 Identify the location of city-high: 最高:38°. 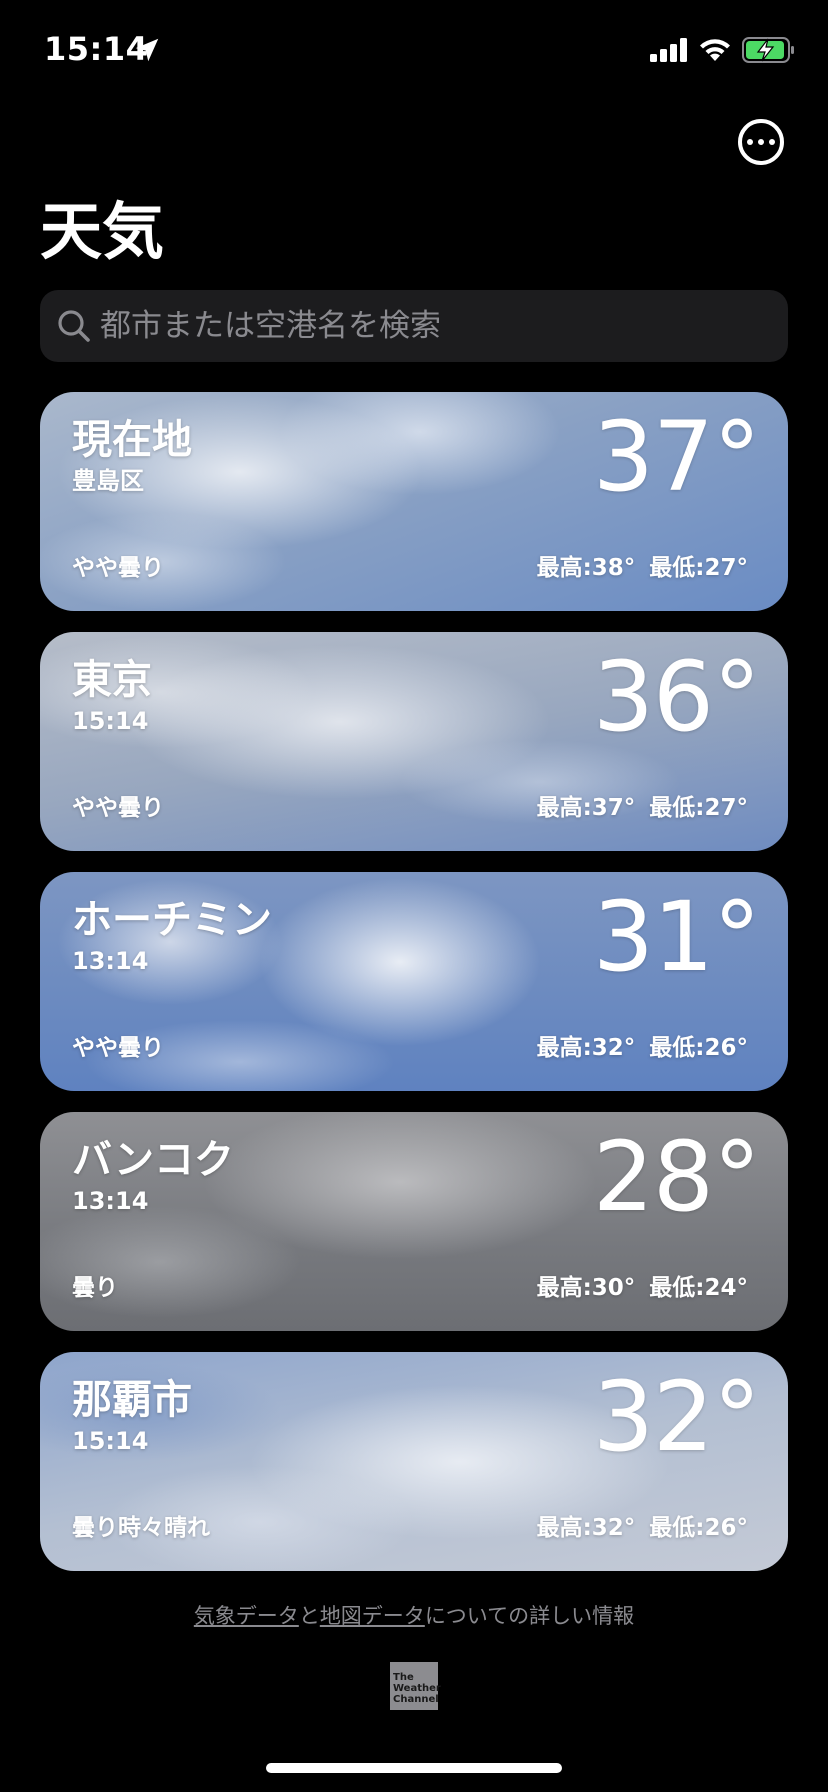
(586, 568).